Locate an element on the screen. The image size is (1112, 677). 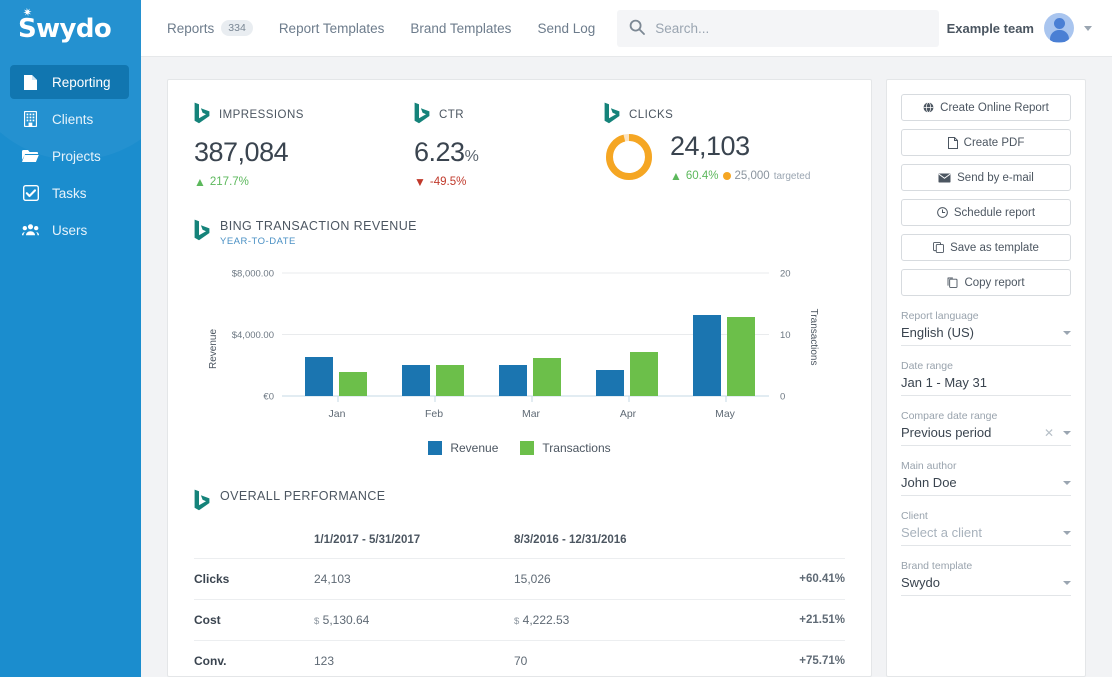
building-icon is located at coordinates (30, 119).